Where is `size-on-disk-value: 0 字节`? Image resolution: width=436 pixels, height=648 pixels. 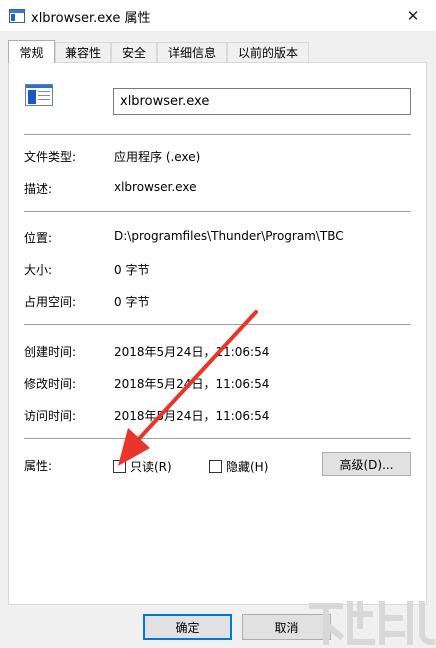 size-on-disk-value: 0 字节 is located at coordinates (132, 302).